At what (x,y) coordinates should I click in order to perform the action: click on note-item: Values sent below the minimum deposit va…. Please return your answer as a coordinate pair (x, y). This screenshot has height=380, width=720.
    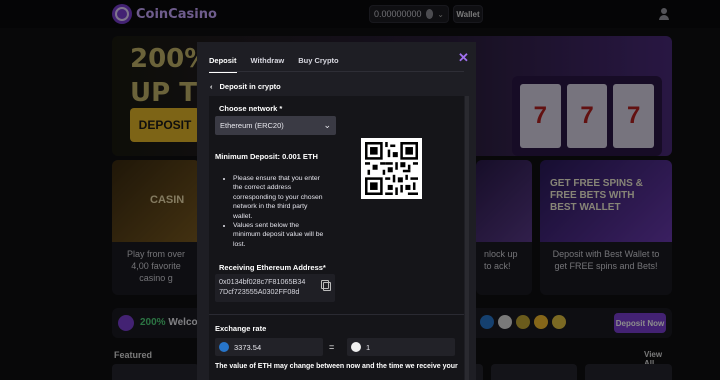
    Looking at the image, I should click on (280, 235).